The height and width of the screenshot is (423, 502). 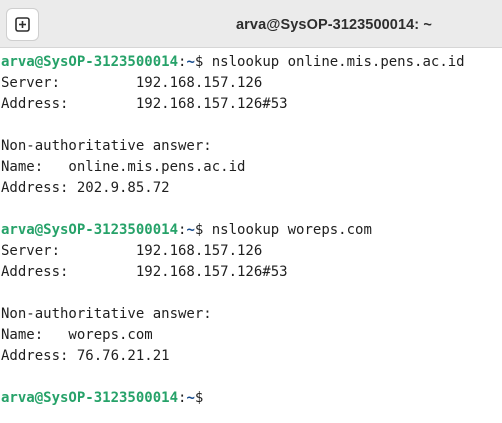 What do you see at coordinates (334, 25) in the screenshot?
I see `window-title: arva@SysOP-3123500014: ~` at bounding box center [334, 25].